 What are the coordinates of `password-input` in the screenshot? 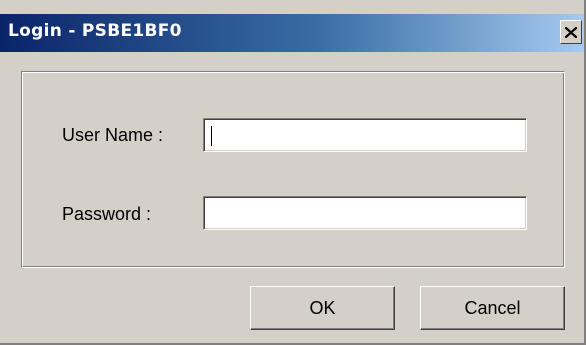 It's located at (365, 213).